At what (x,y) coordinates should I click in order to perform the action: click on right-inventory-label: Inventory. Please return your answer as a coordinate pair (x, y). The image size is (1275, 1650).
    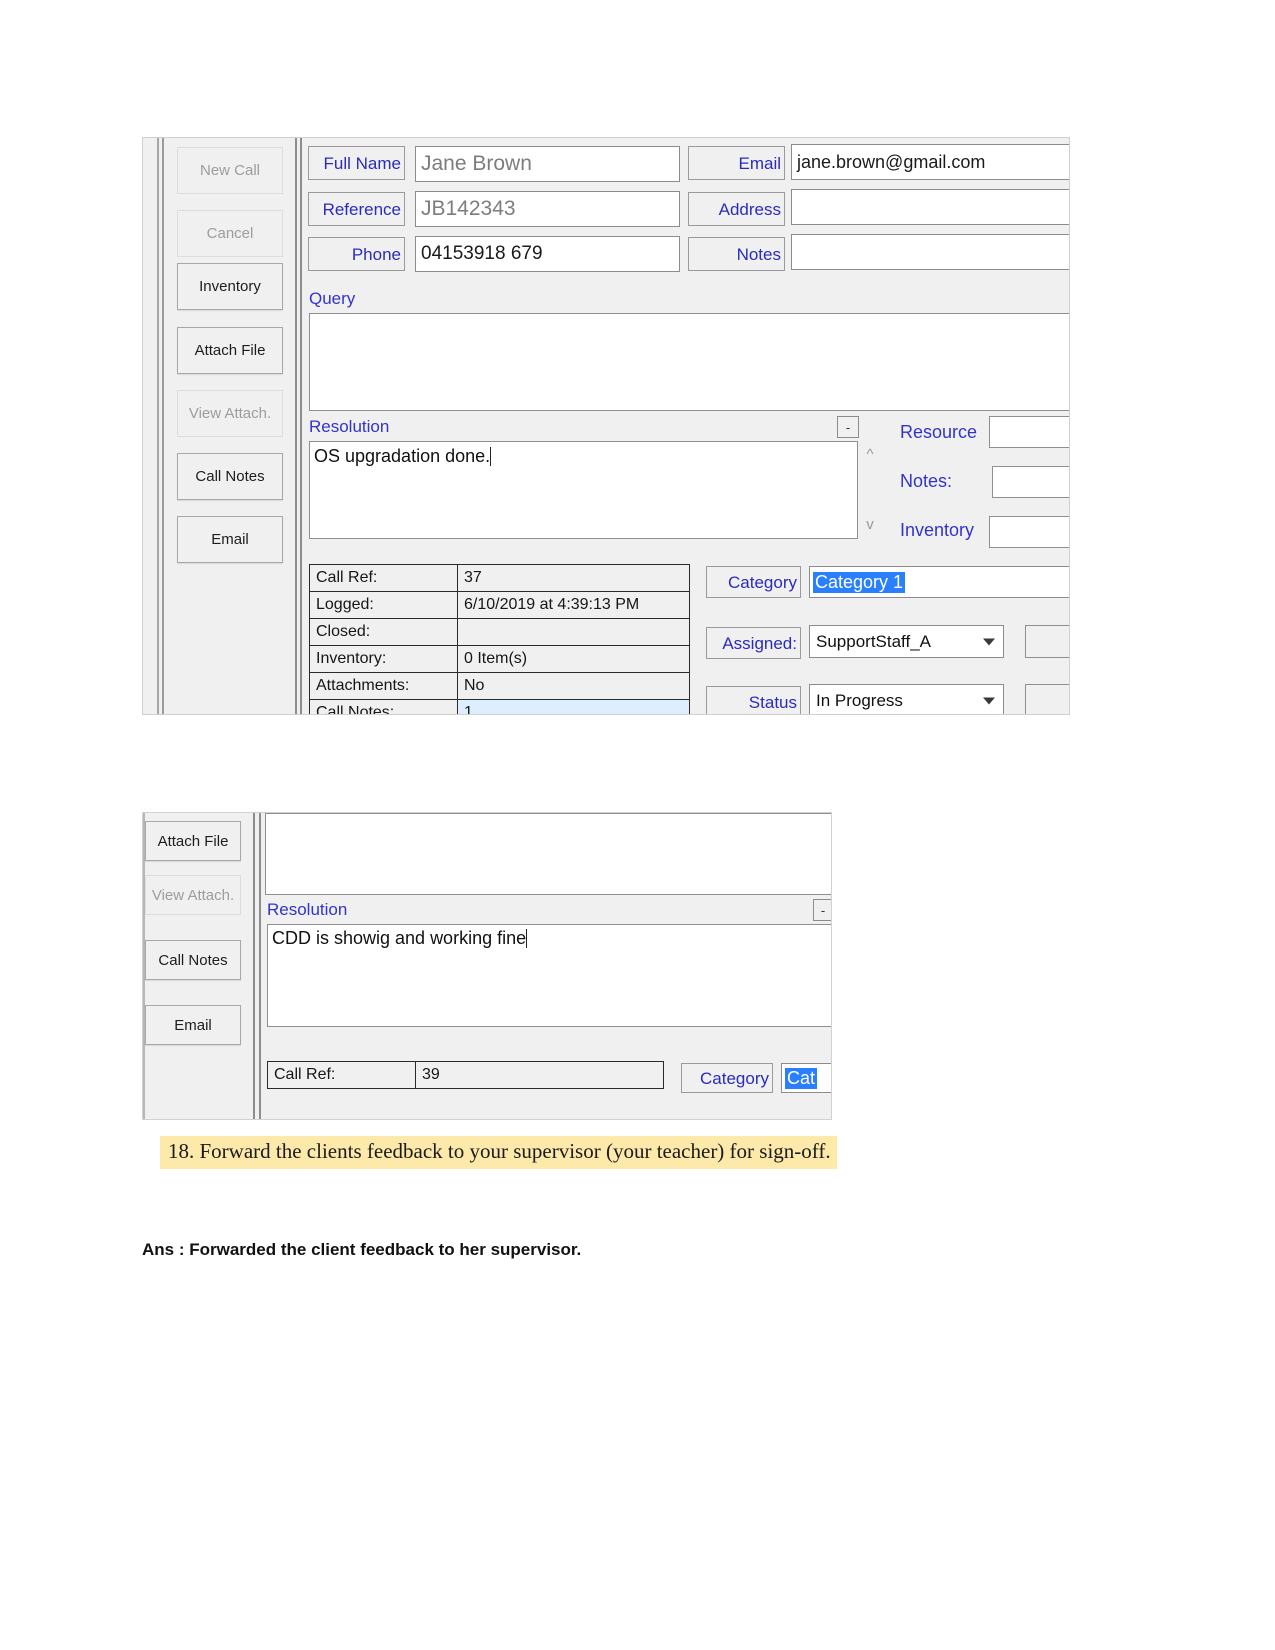
    Looking at the image, I should click on (937, 530).